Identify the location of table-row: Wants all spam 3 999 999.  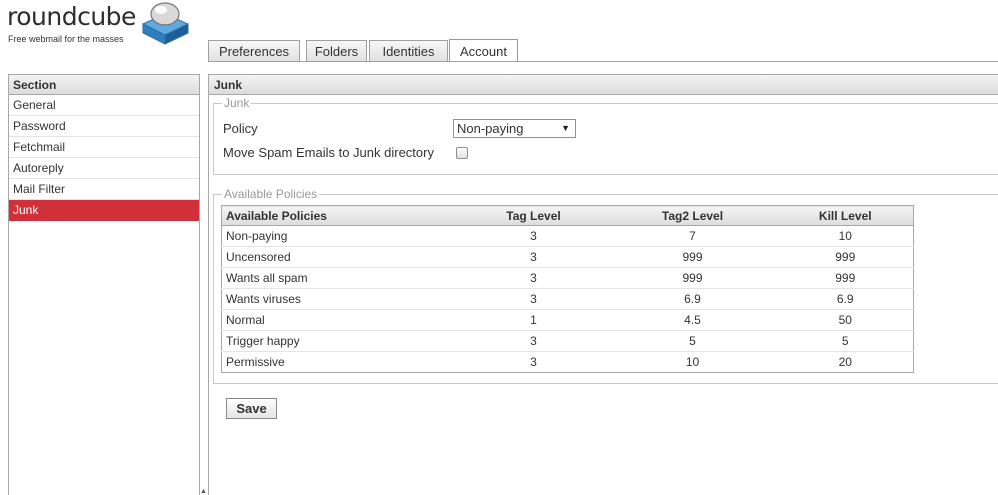
(567, 278).